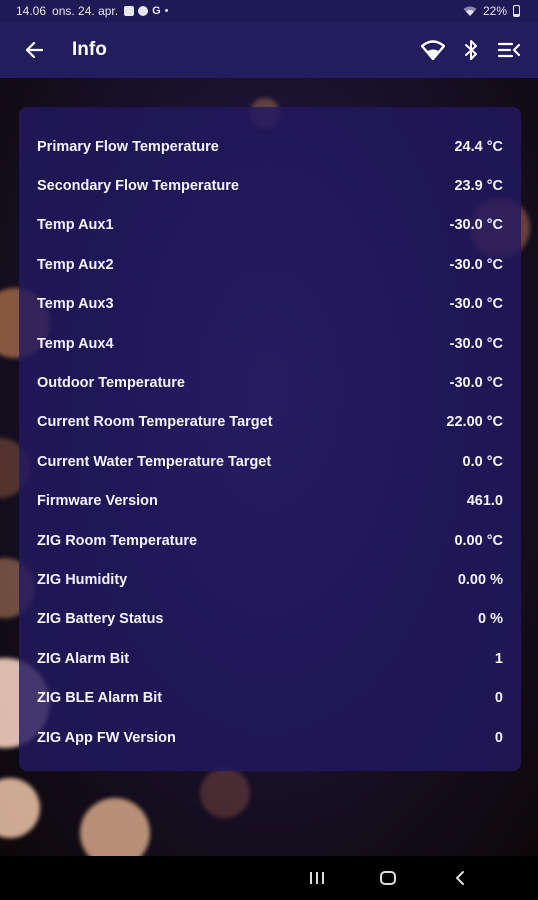 This screenshot has height=900, width=538. I want to click on info-row-label: ZIG Battery Status, so click(100, 619).